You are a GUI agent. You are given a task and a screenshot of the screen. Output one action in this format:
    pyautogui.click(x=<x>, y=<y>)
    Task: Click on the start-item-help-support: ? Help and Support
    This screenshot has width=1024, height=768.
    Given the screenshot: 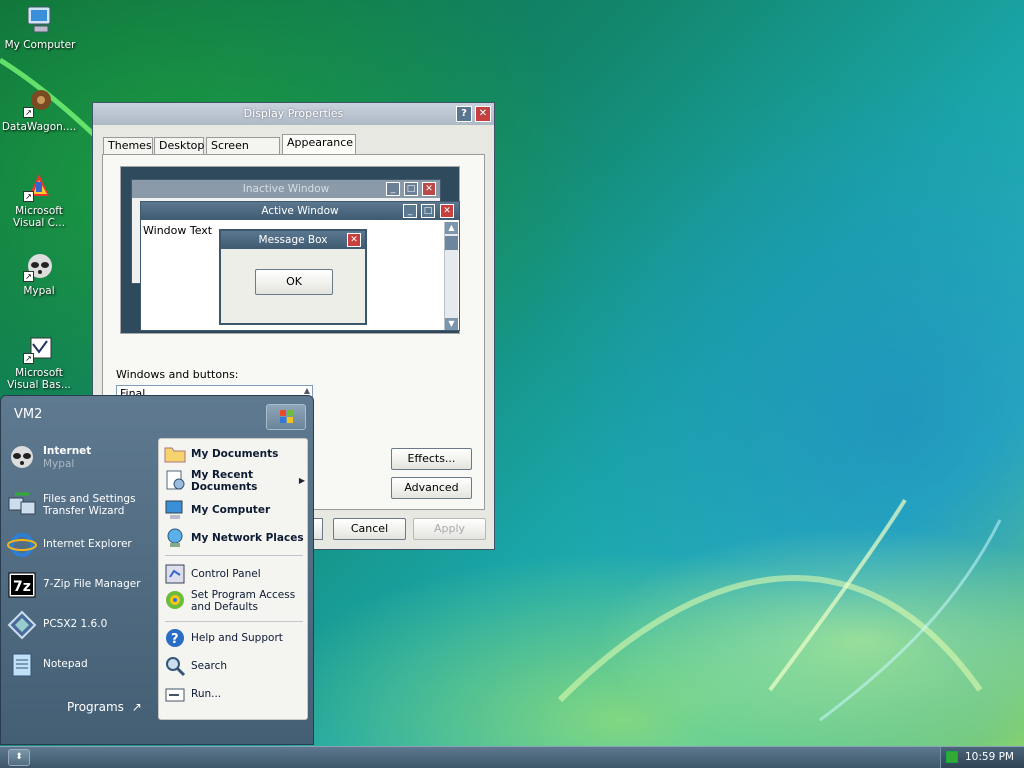 What is the action you would take?
    pyautogui.click(x=234, y=638)
    